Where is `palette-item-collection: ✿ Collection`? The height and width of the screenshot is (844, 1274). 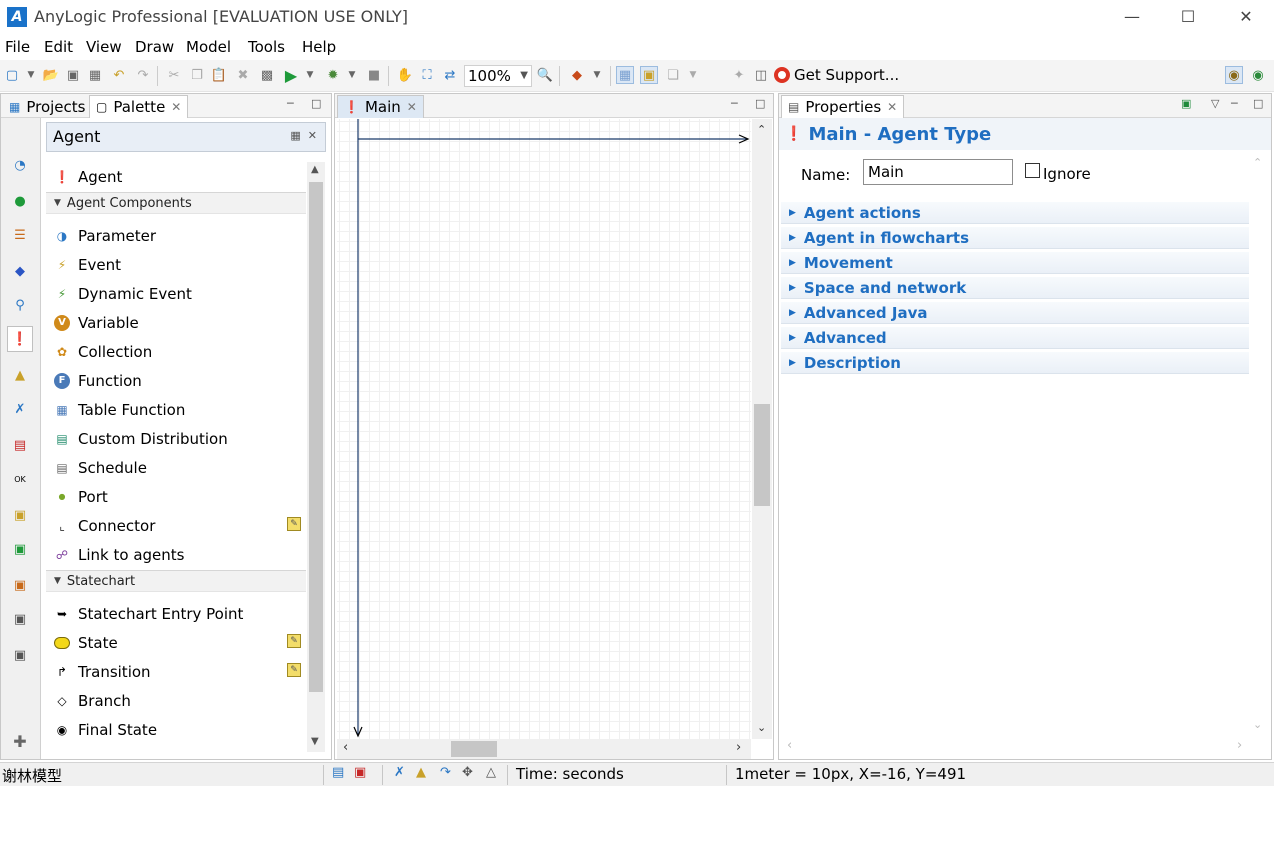 palette-item-collection: ✿ Collection is located at coordinates (176, 351).